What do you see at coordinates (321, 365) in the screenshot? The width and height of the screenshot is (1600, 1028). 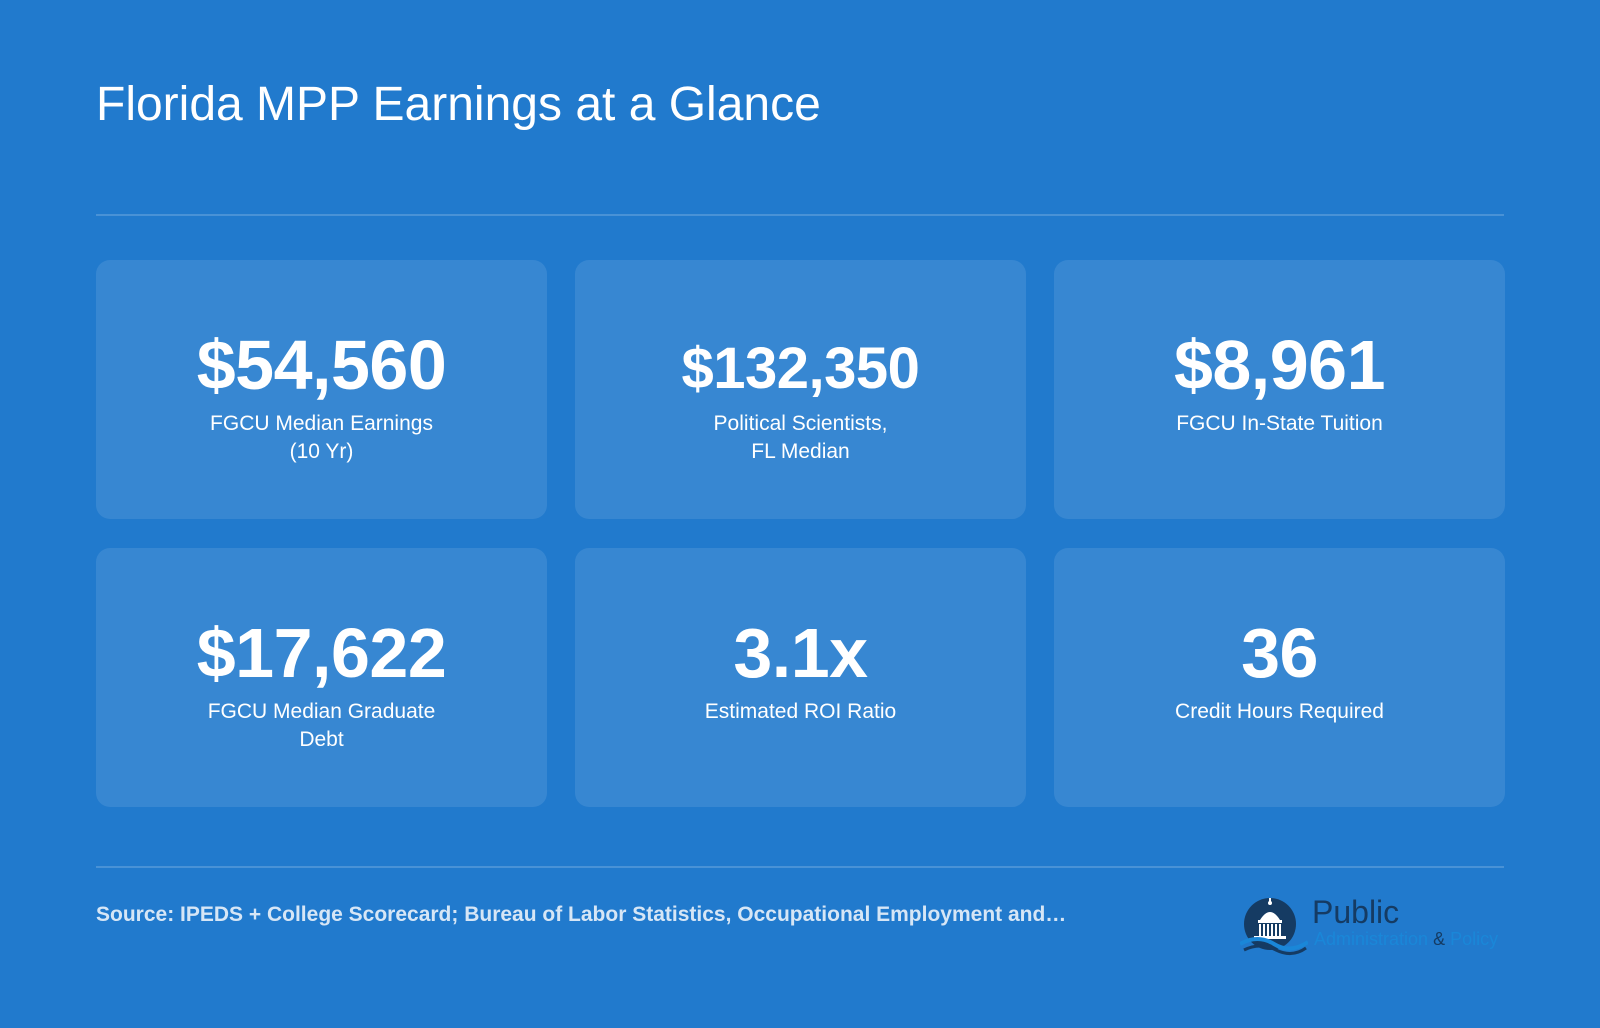 I see `stat-value: $54,560` at bounding box center [321, 365].